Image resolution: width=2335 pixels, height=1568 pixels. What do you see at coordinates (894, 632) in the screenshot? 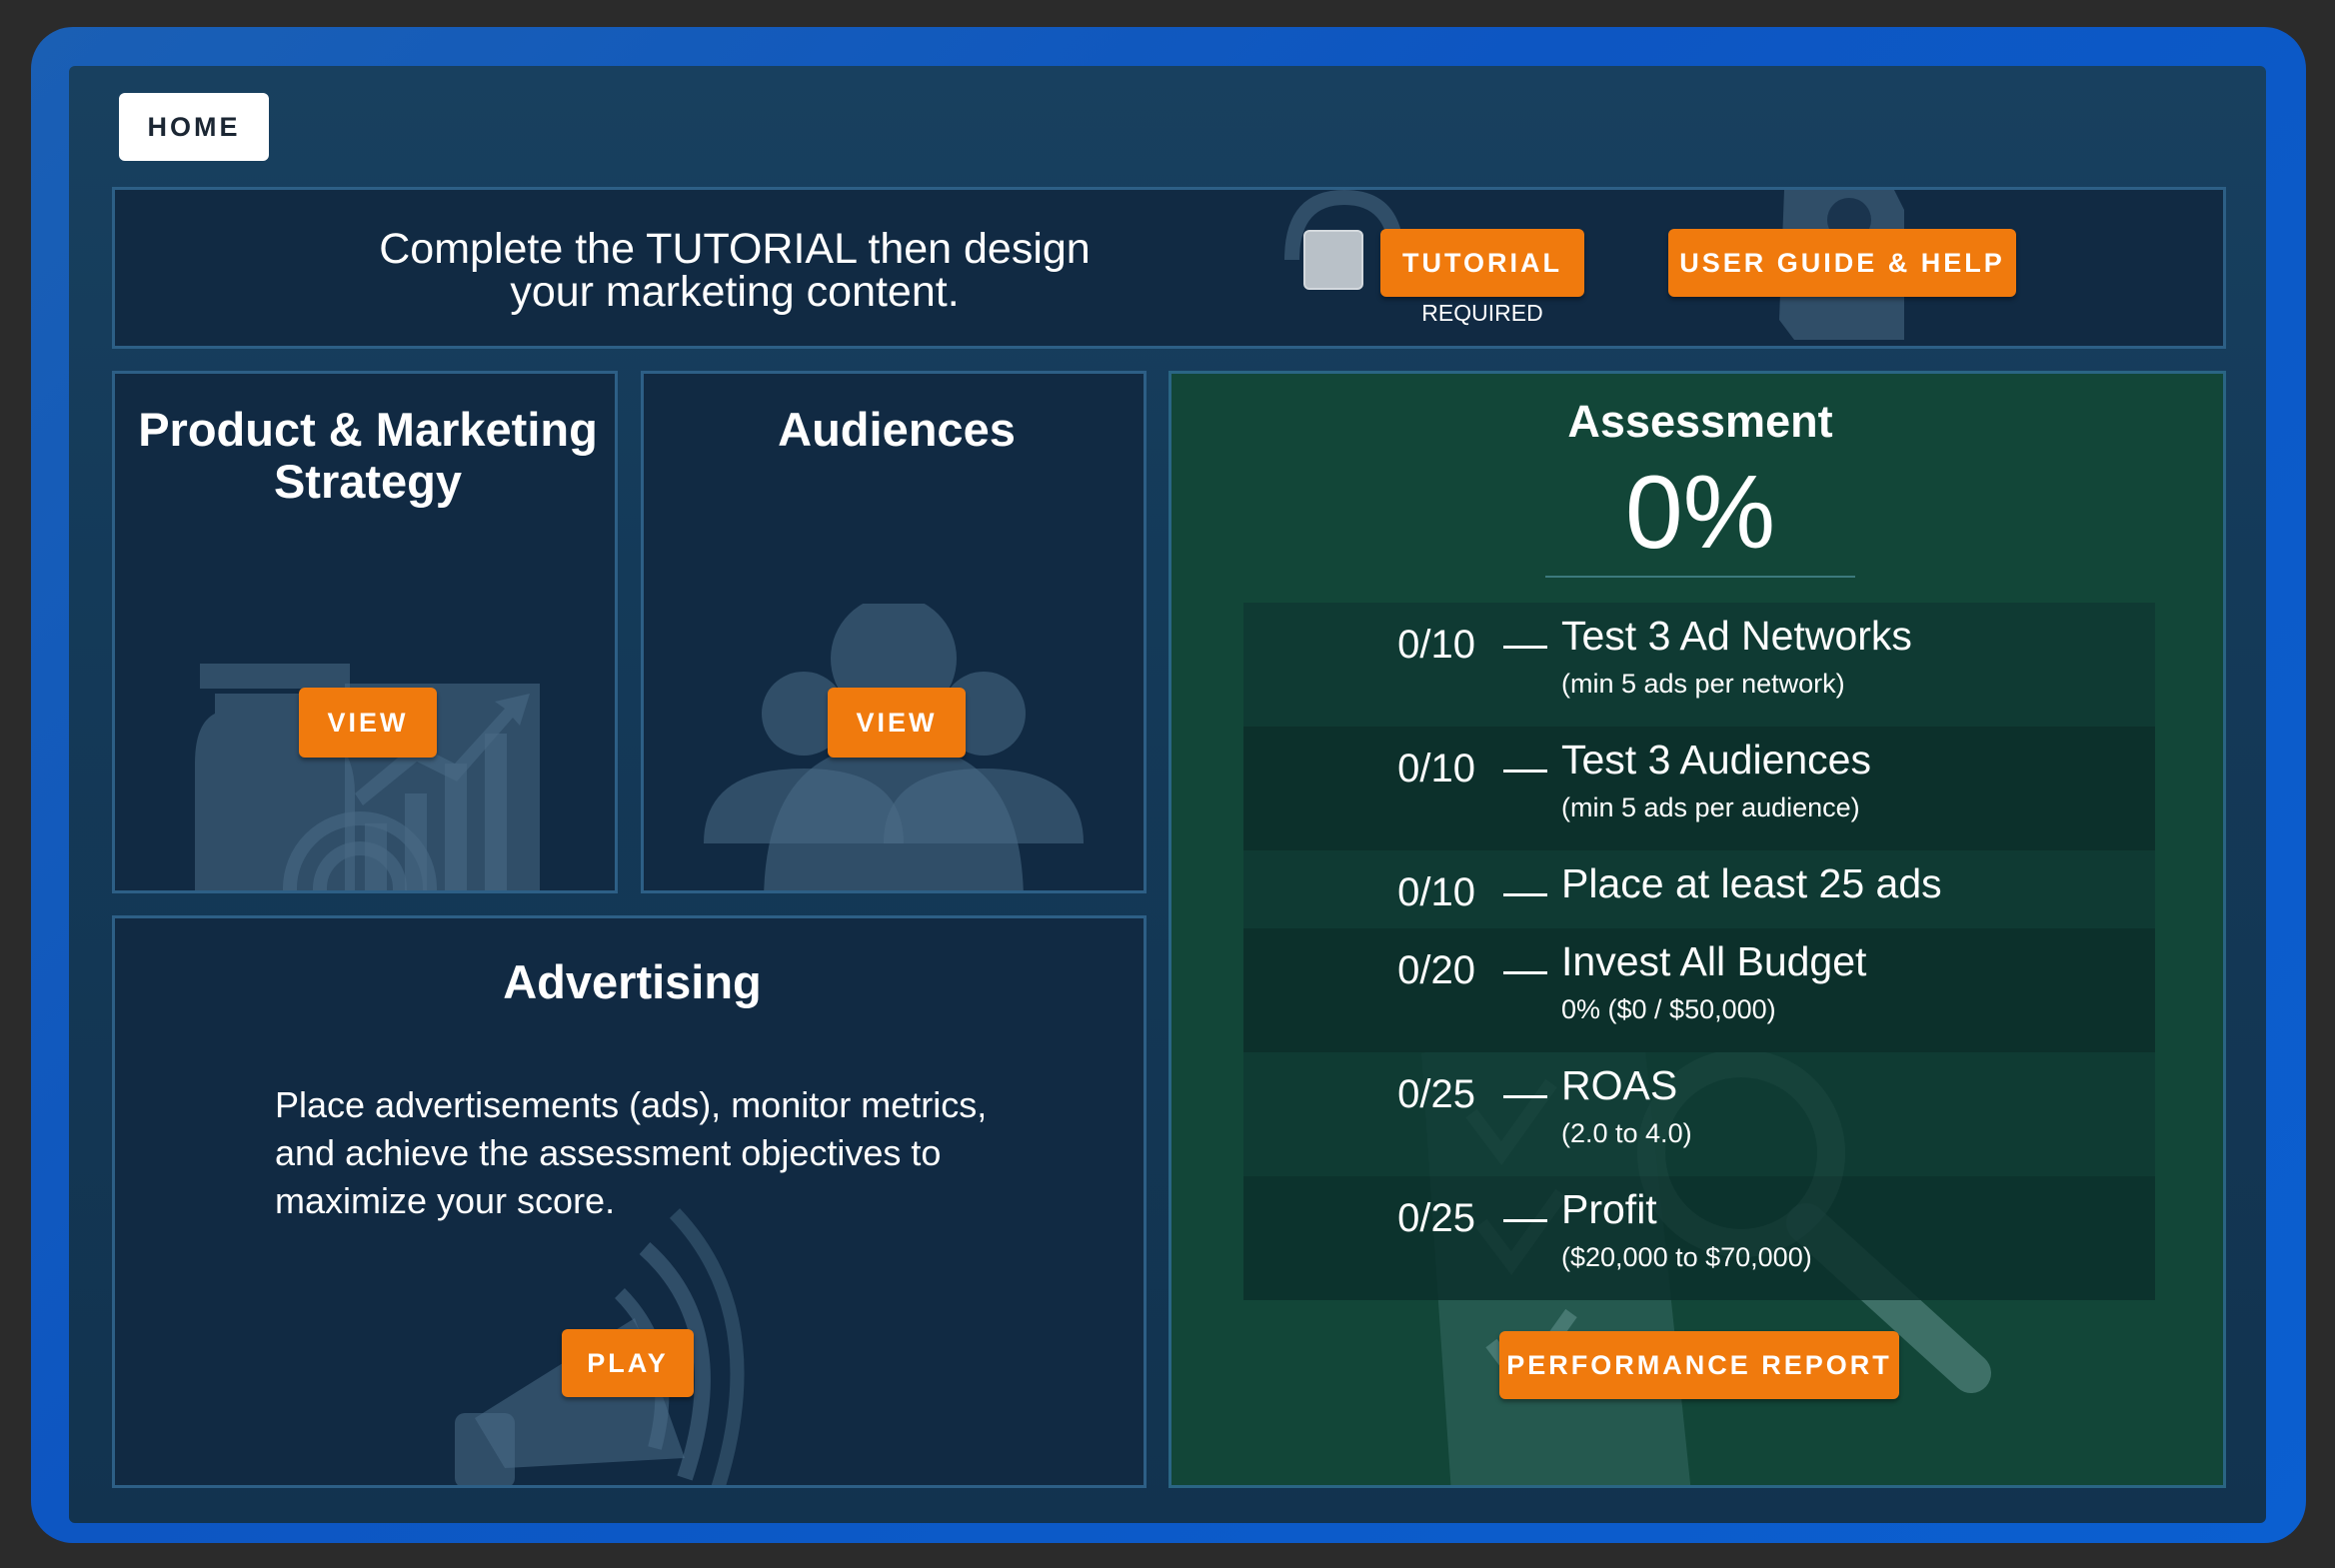
I see `audiences-card: Audiences VIEW` at bounding box center [894, 632].